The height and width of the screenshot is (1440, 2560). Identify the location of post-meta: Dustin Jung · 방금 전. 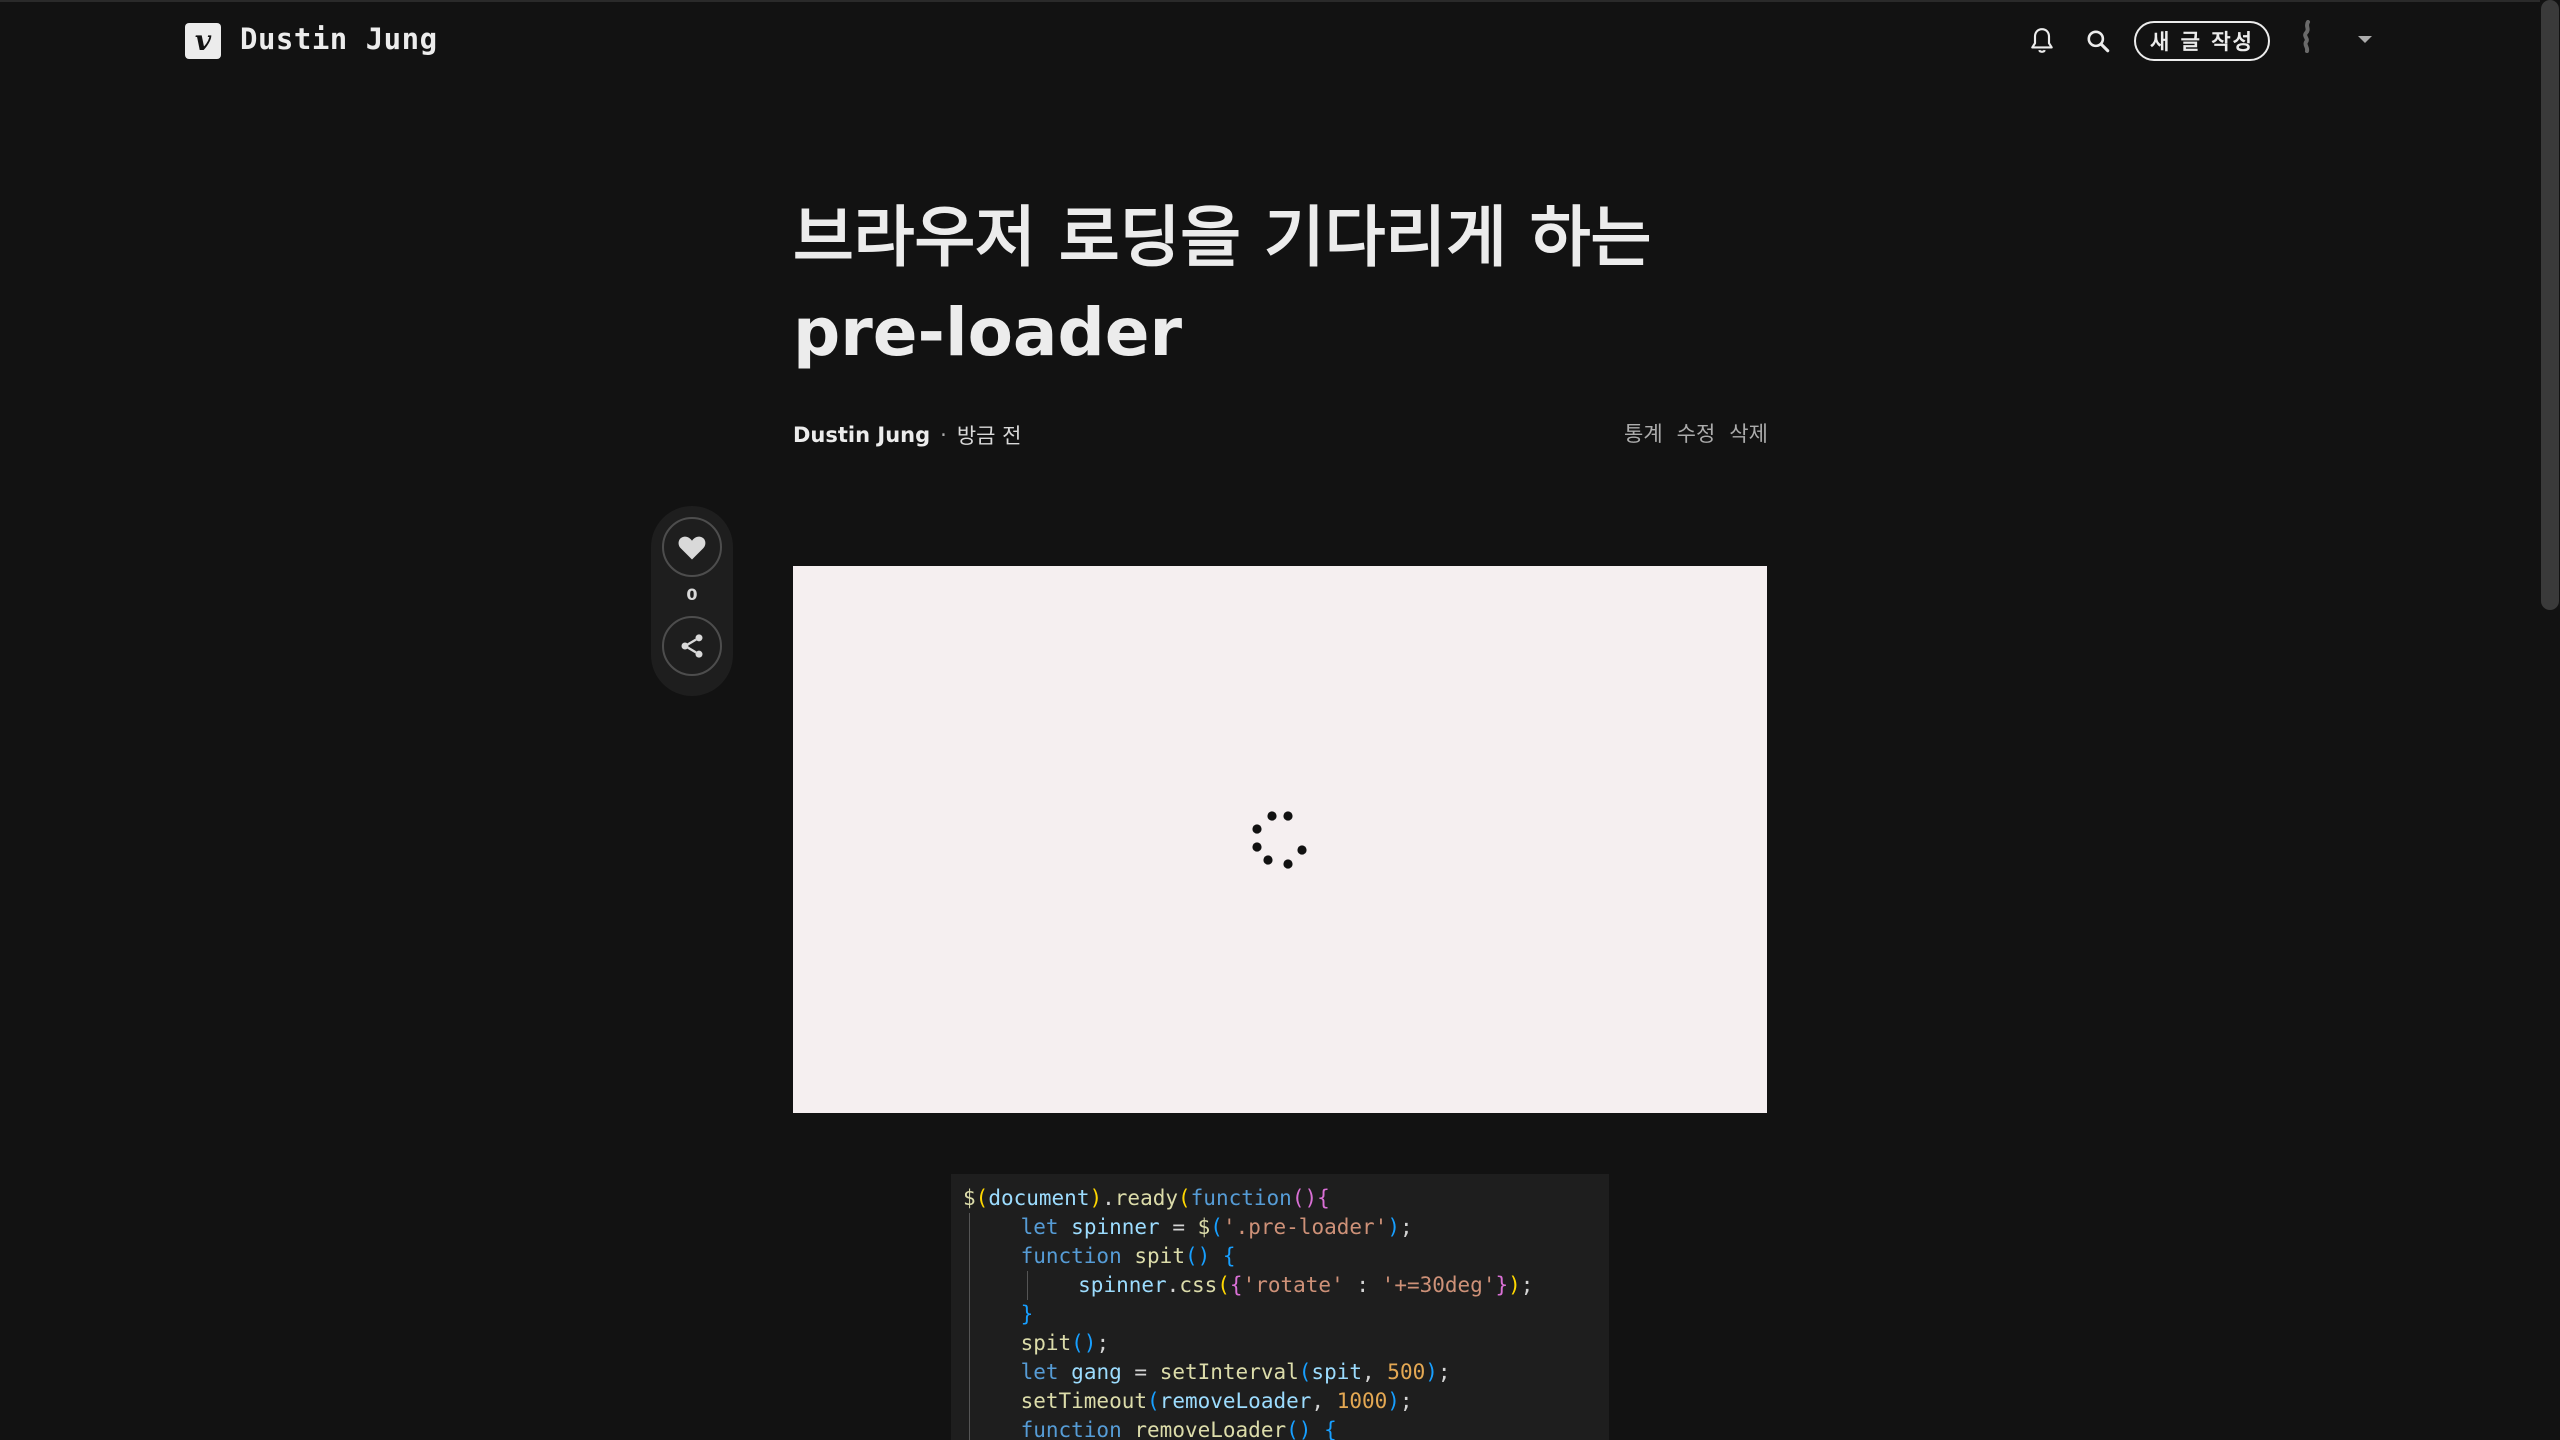
(907, 435).